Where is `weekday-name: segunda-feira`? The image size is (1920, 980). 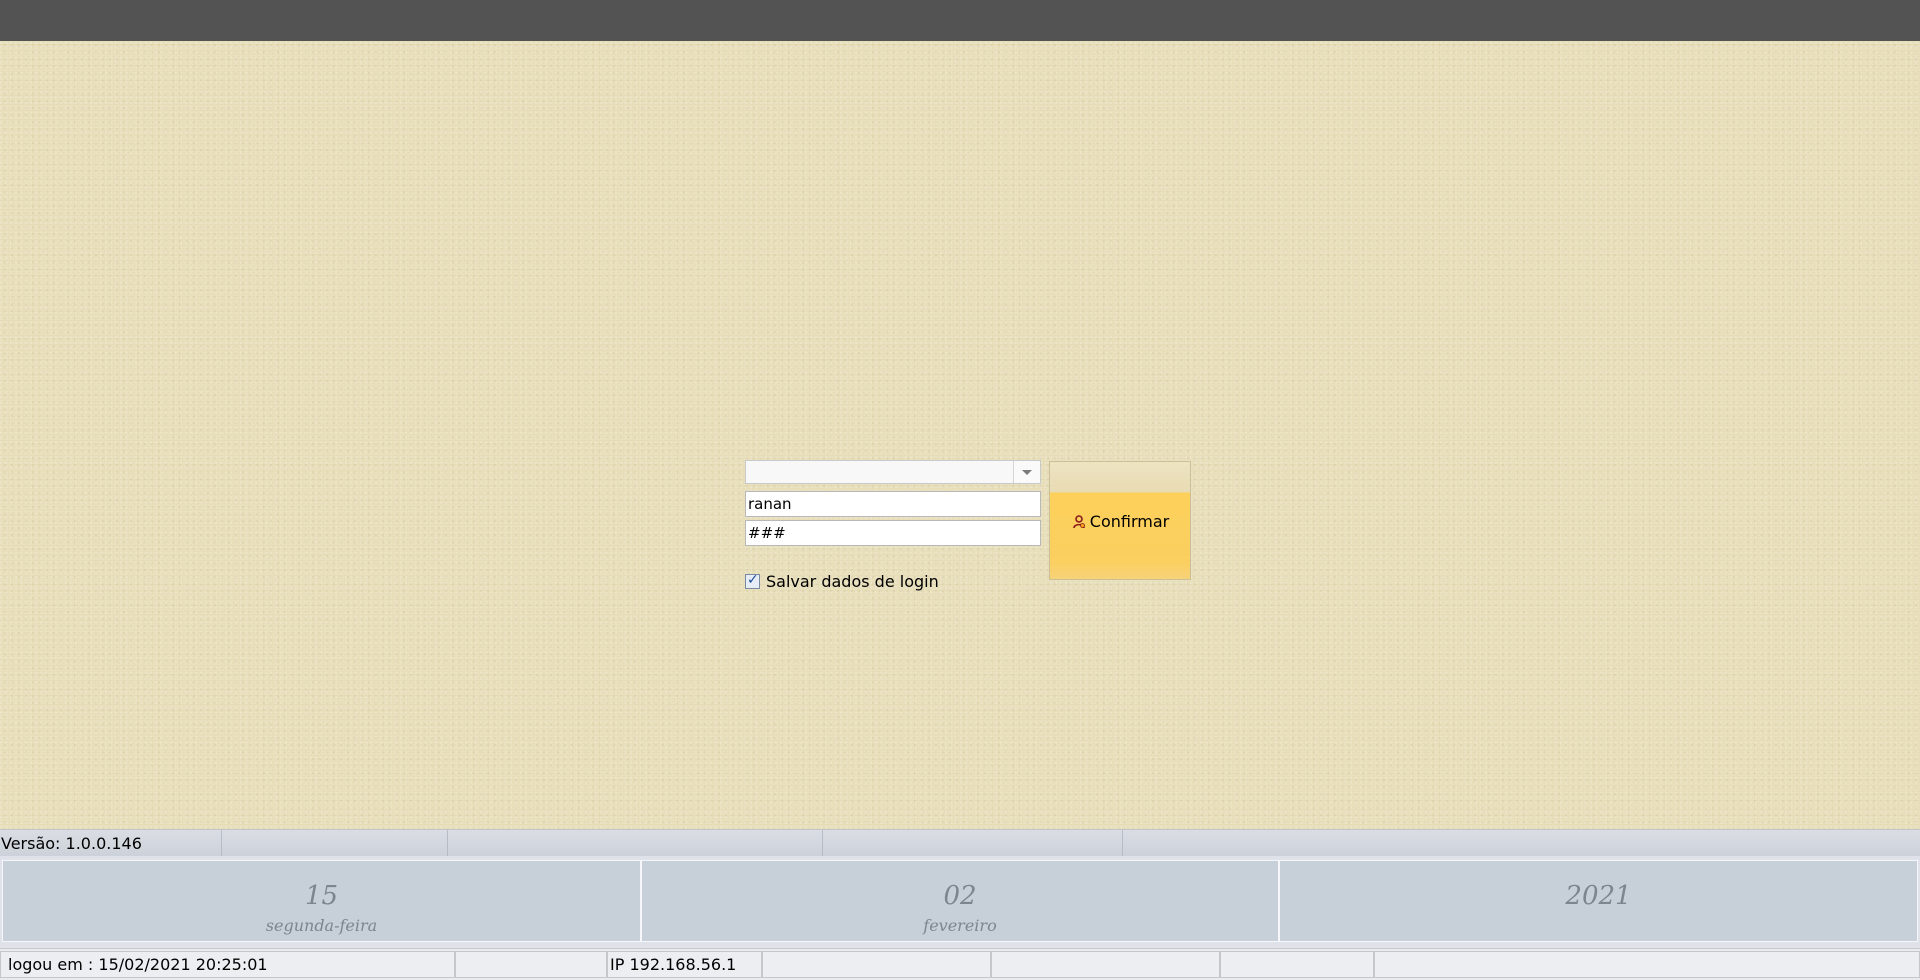 weekday-name: segunda-feira is located at coordinates (321, 925).